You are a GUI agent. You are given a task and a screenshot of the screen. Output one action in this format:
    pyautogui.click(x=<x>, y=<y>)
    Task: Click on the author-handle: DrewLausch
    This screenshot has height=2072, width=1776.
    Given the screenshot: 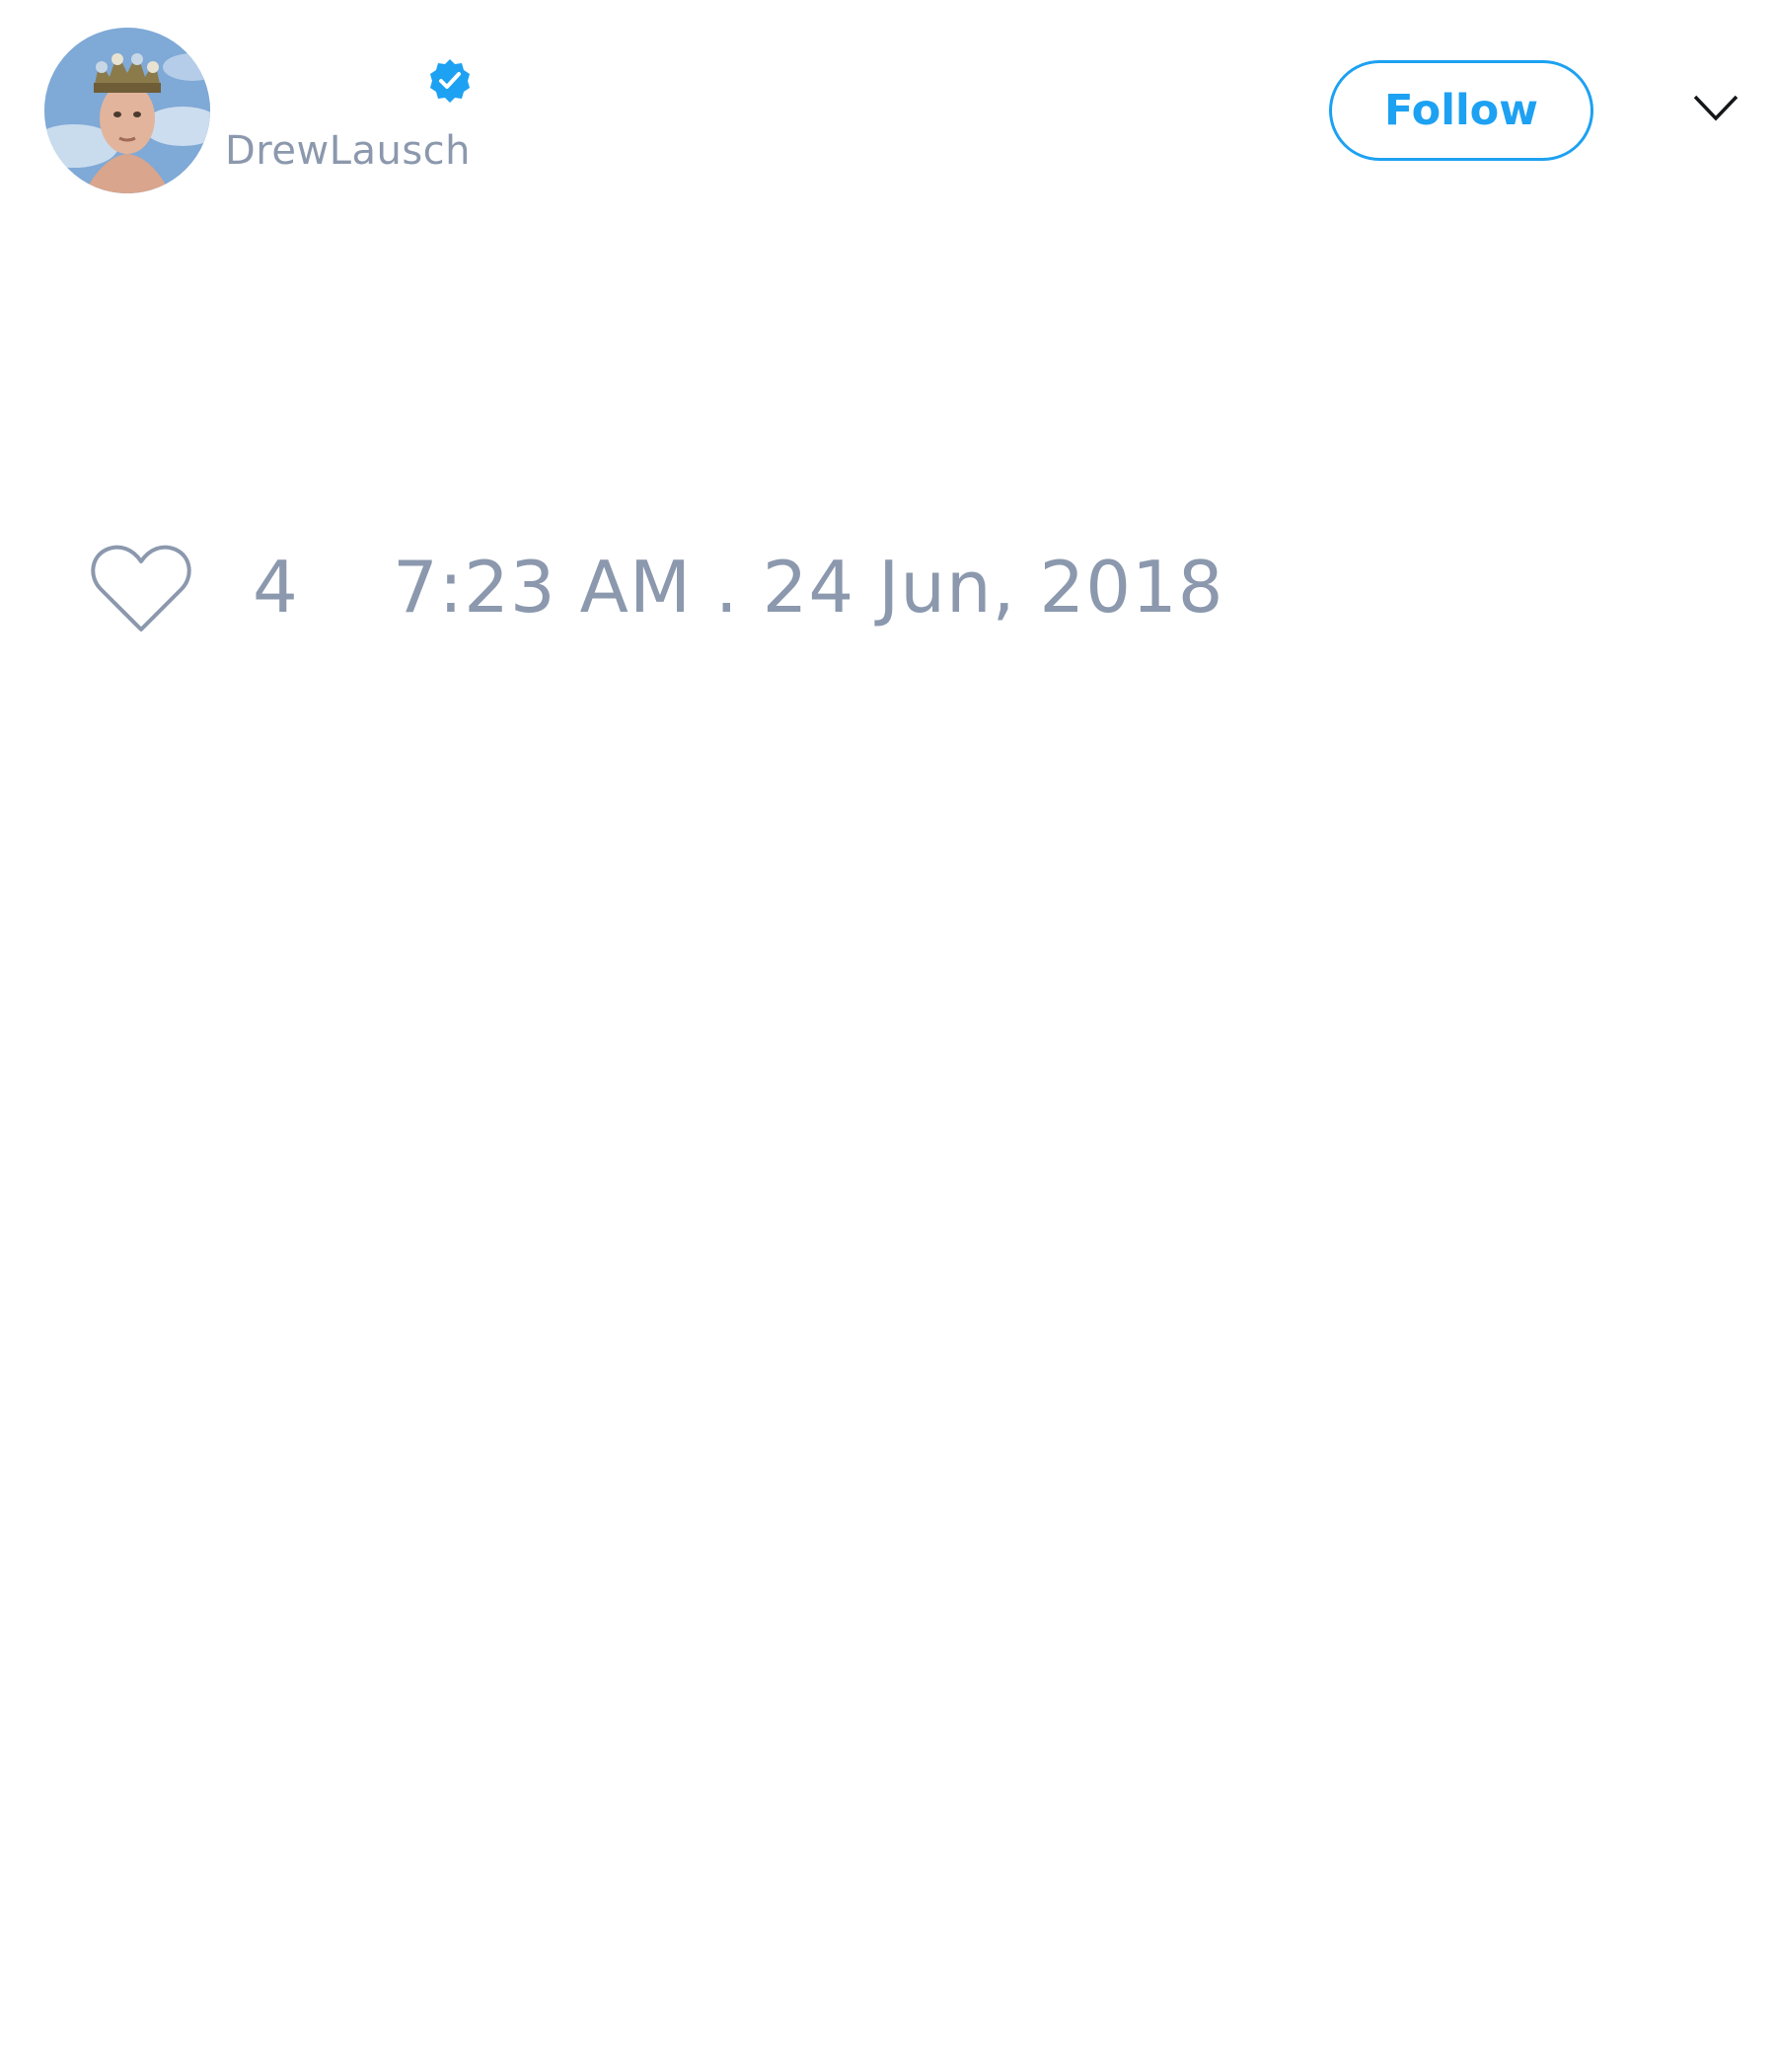 What is the action you would take?
    pyautogui.click(x=348, y=151)
    